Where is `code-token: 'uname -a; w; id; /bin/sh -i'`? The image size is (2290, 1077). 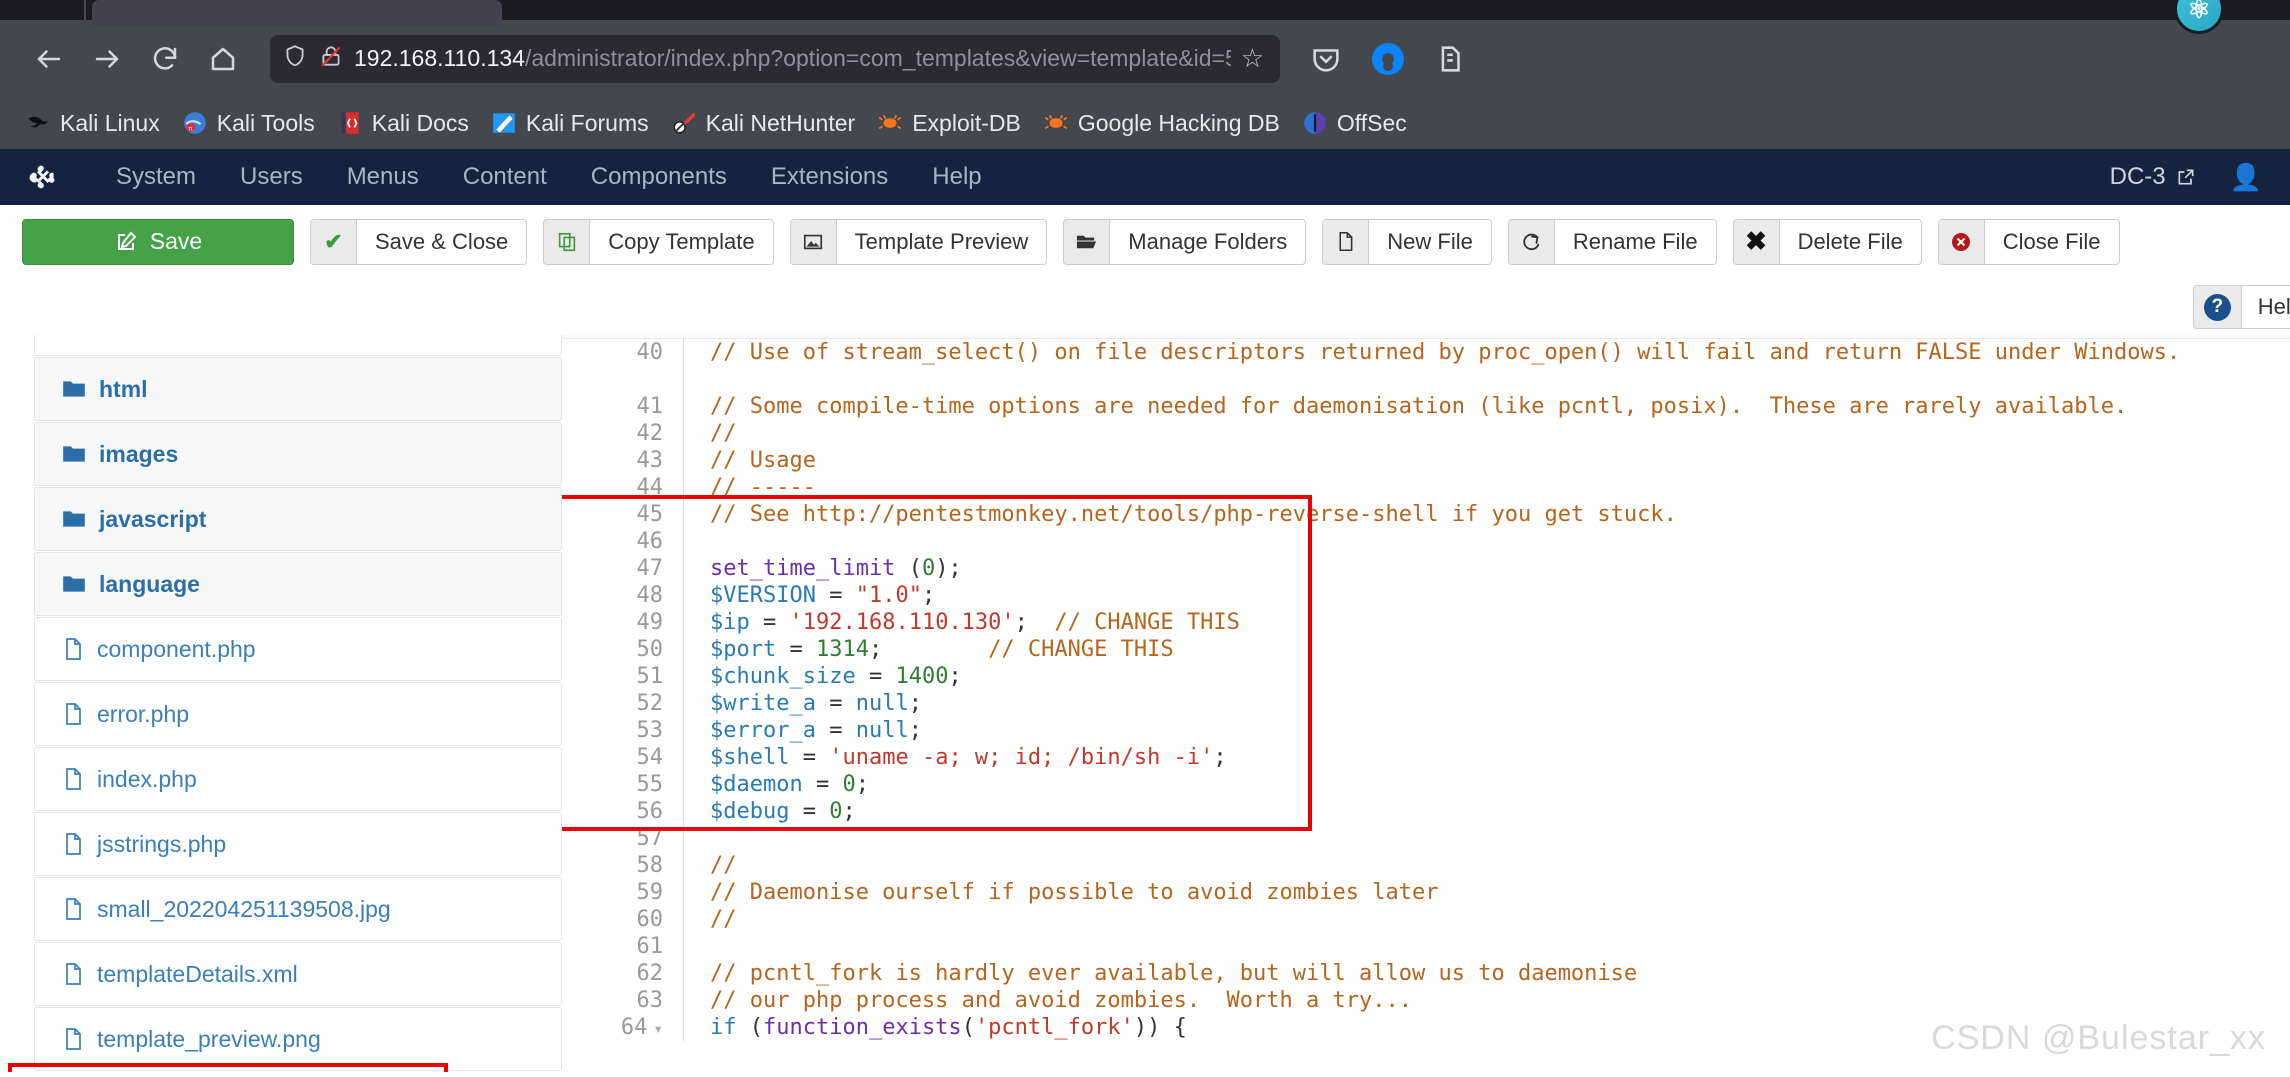
code-token: 'uname -a; w; id; /bin/sh -i' is located at coordinates (1021, 757).